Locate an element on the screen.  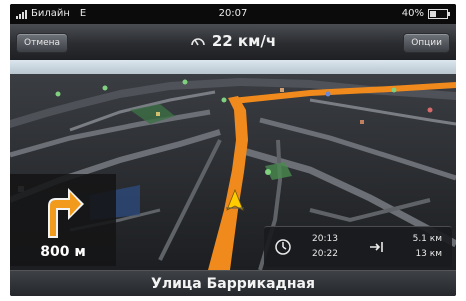
maneuver-distance: 800 м is located at coordinates (63, 252).